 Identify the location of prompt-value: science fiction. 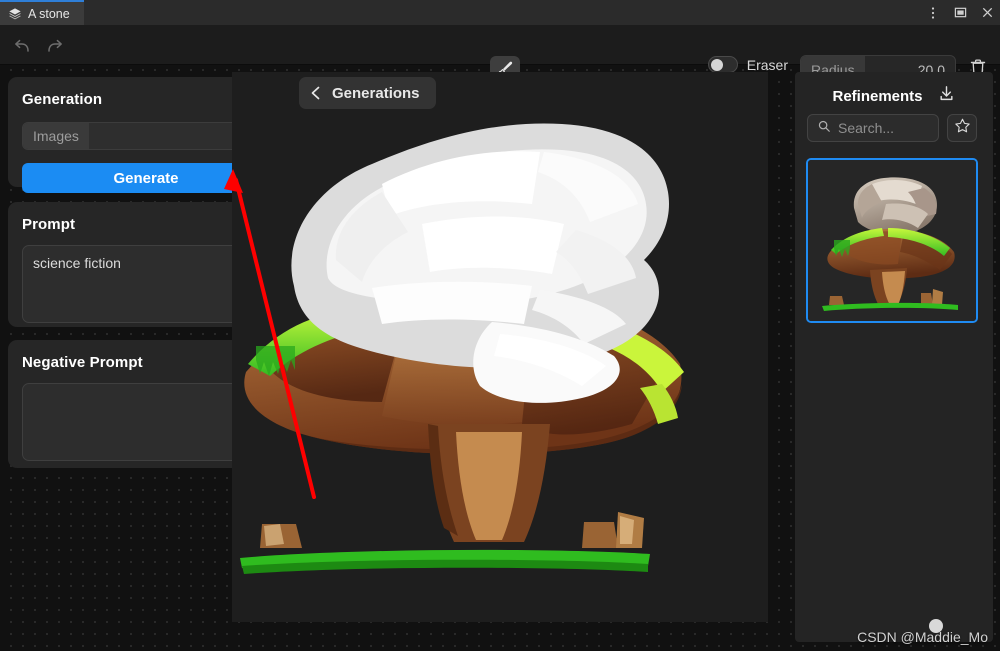
(77, 263).